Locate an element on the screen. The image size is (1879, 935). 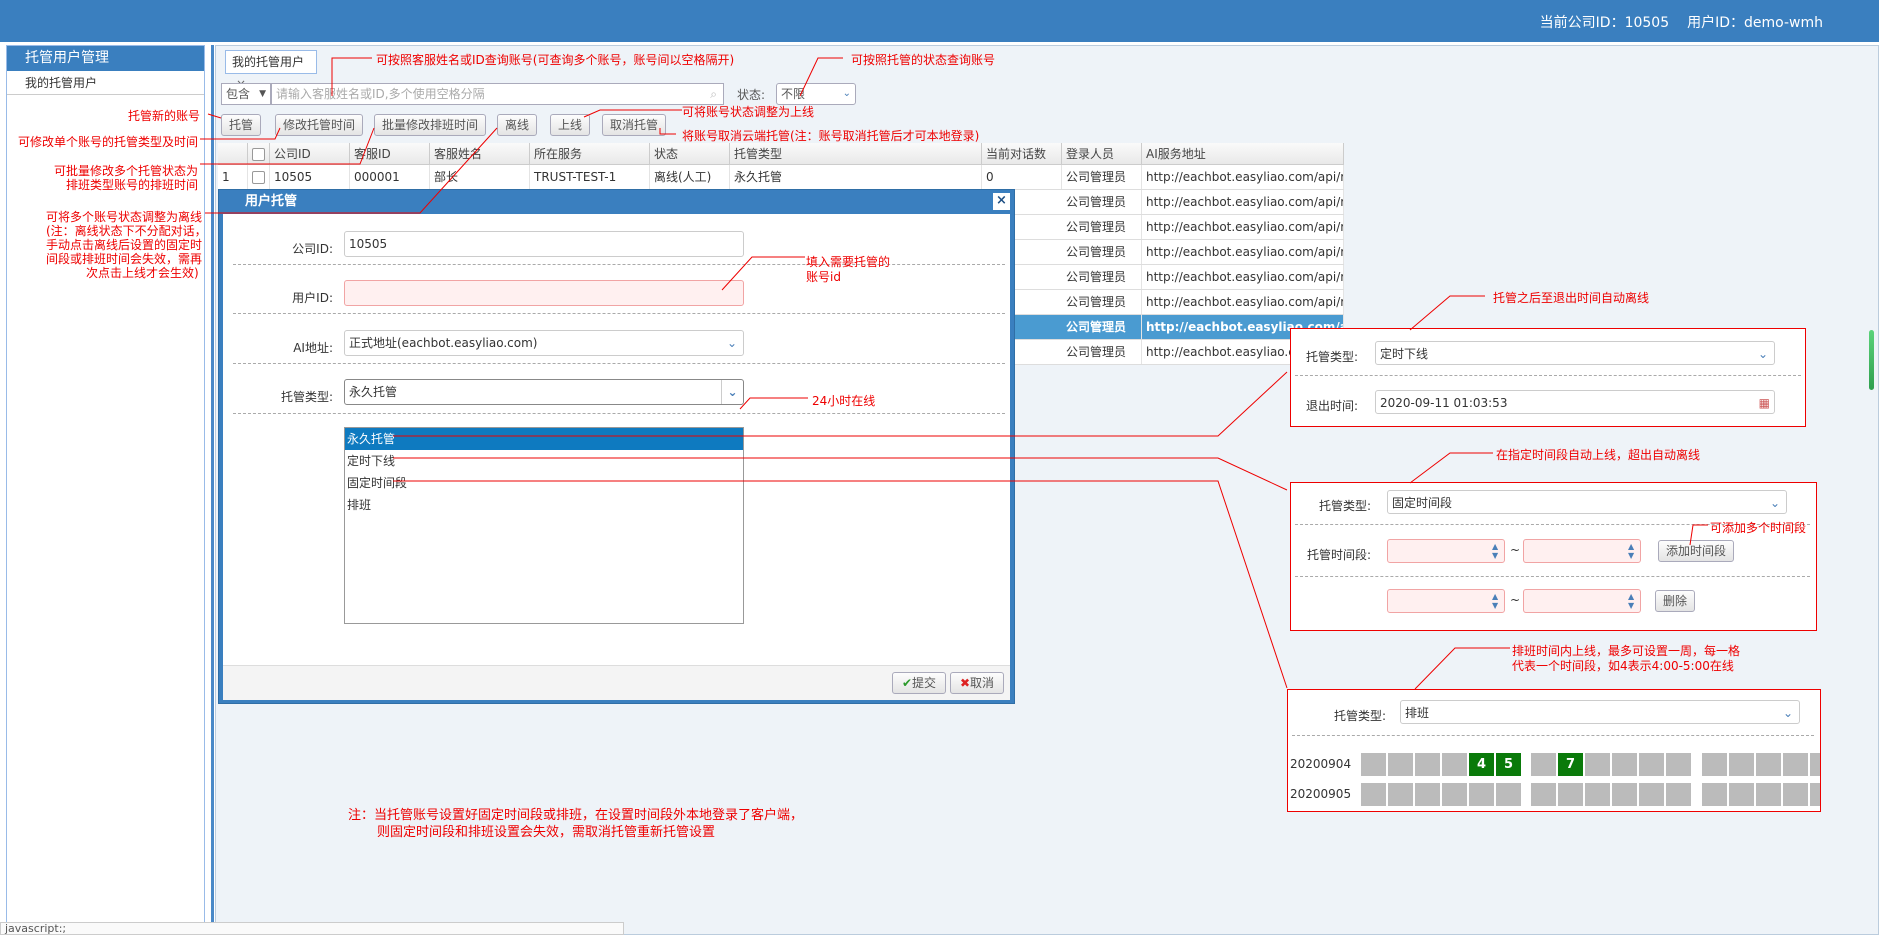
annotation-trust: 托管新的账号 is located at coordinates (164, 116).